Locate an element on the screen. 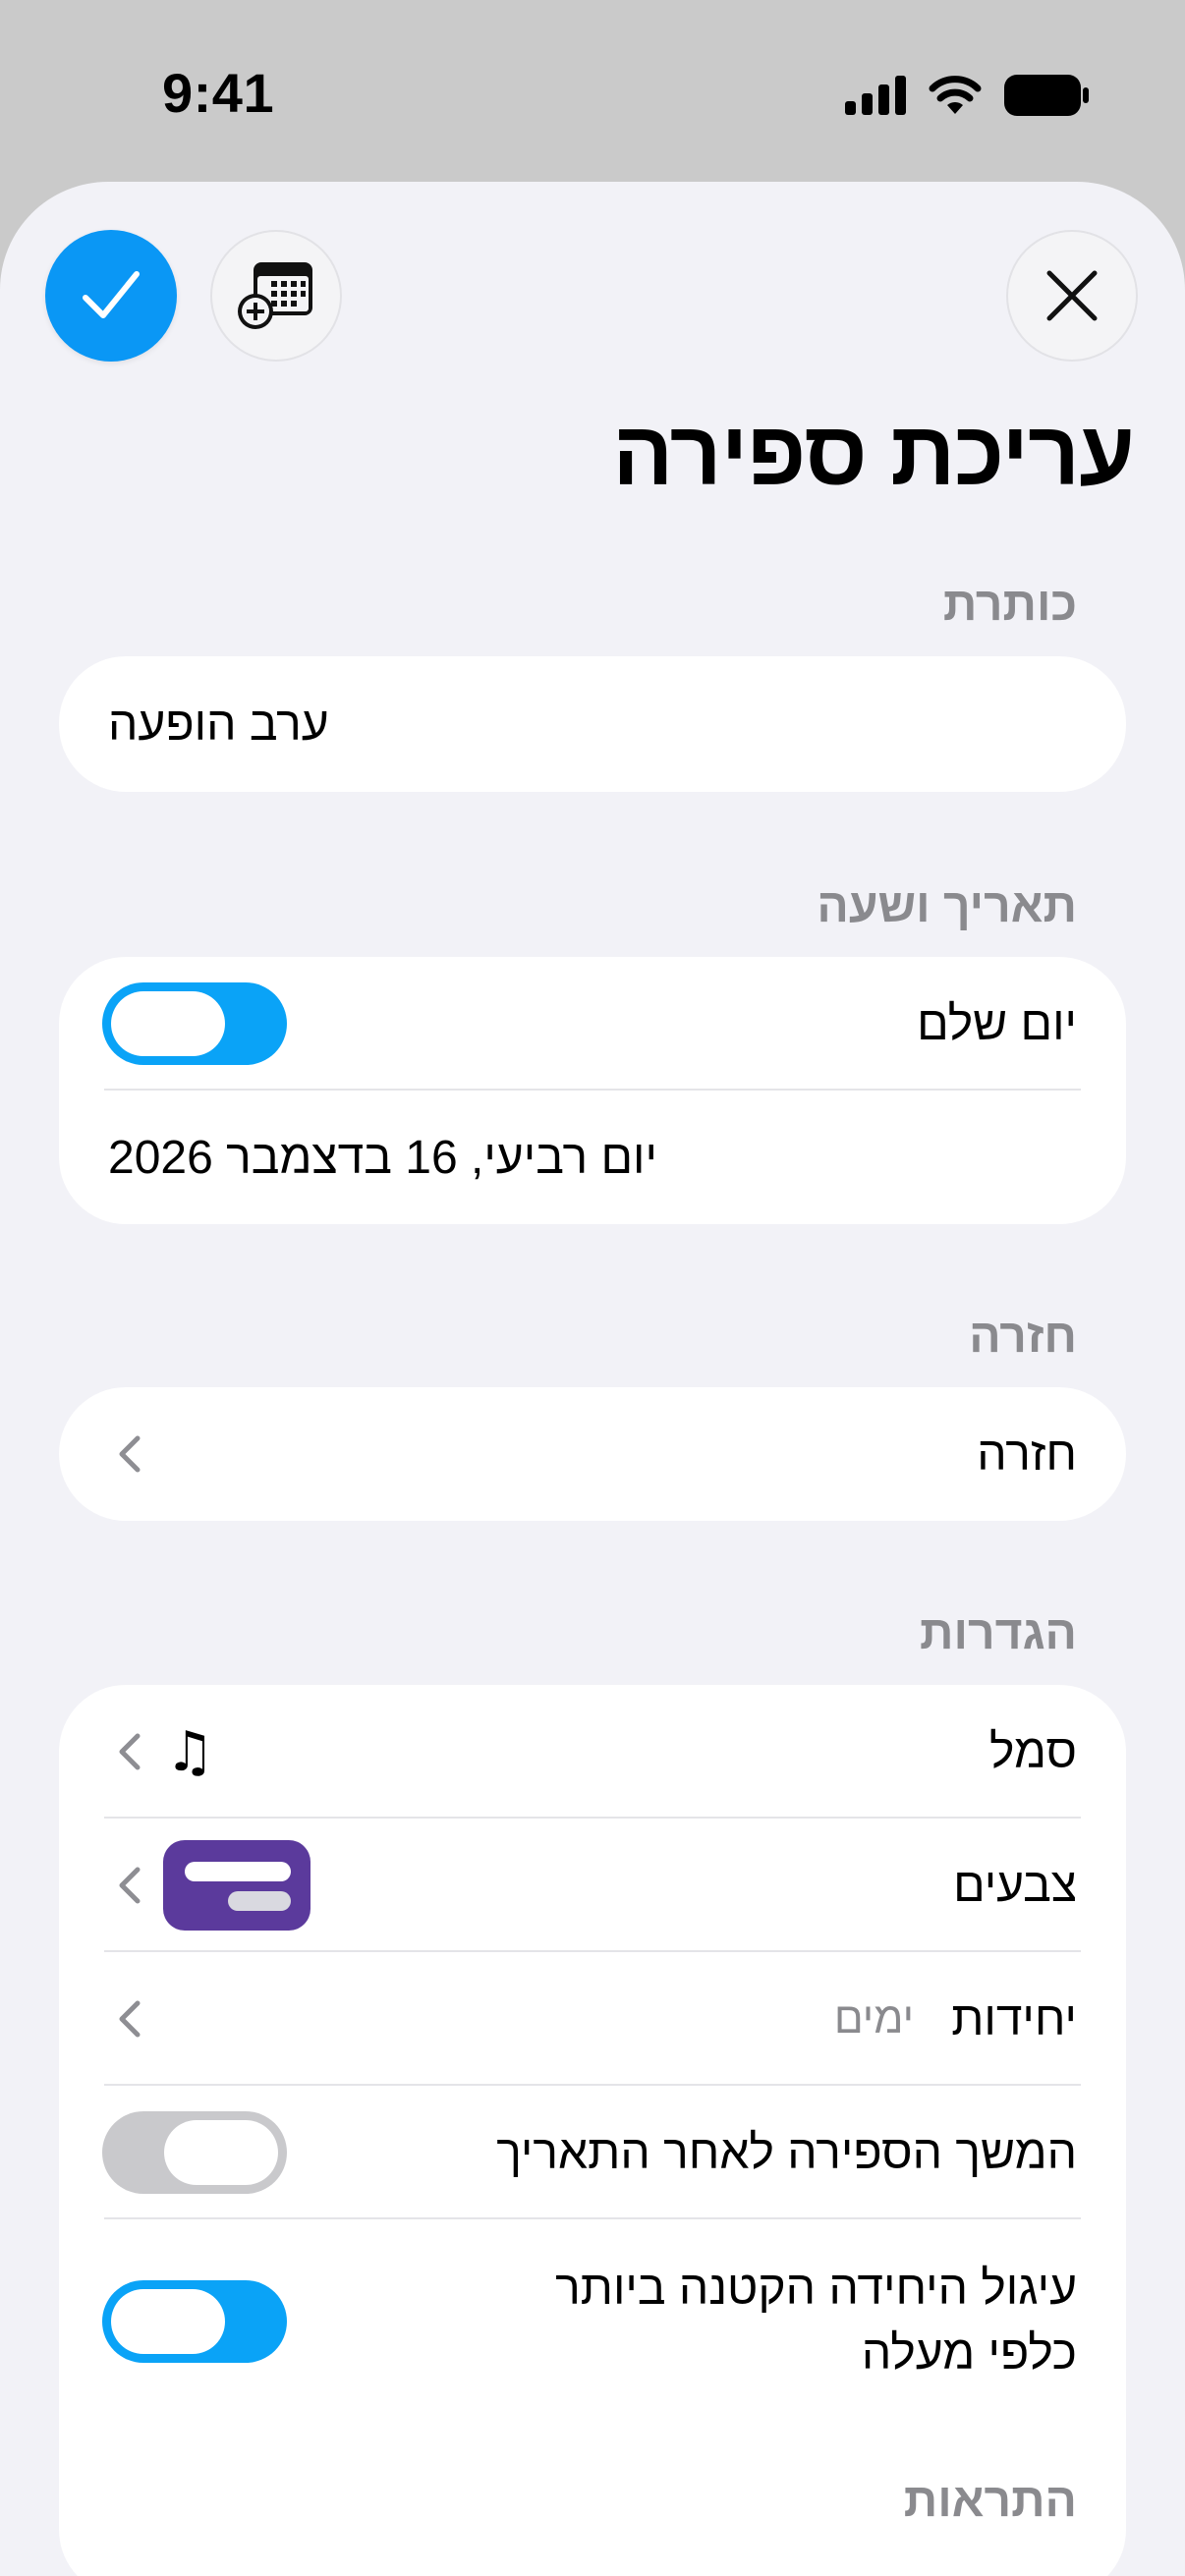 This screenshot has height=2576, width=1185. status-icons is located at coordinates (967, 95).